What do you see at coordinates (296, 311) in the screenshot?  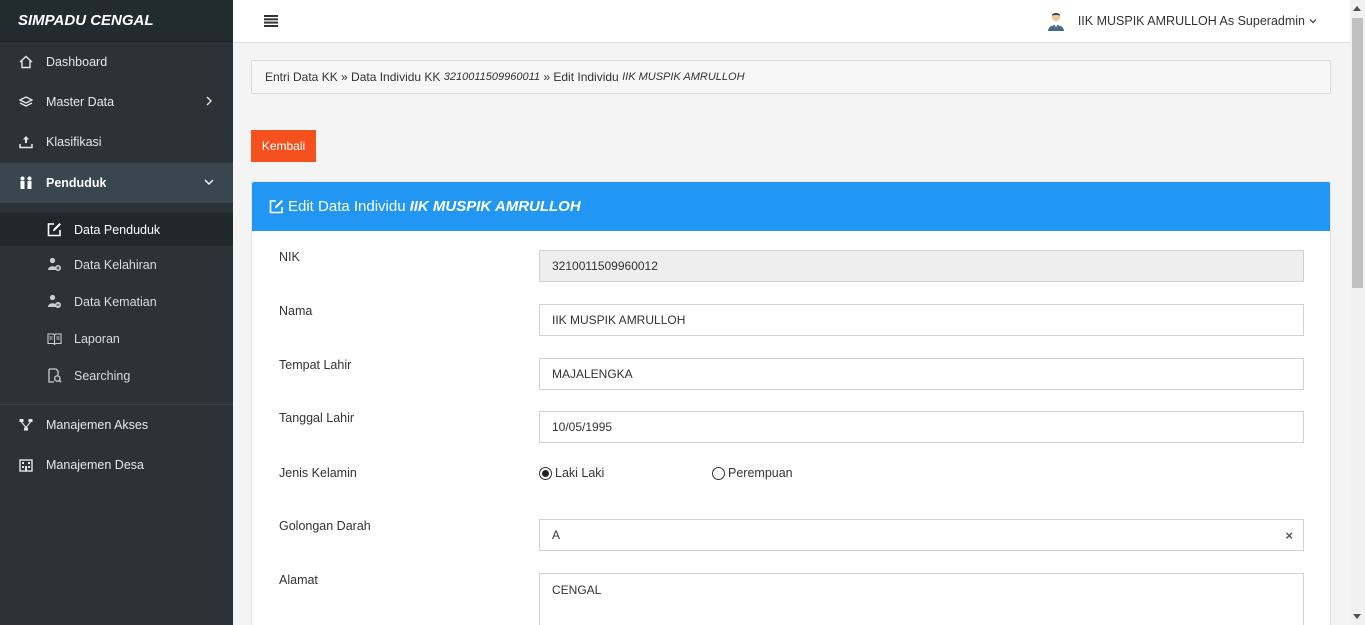 I see `nama-label: Nama` at bounding box center [296, 311].